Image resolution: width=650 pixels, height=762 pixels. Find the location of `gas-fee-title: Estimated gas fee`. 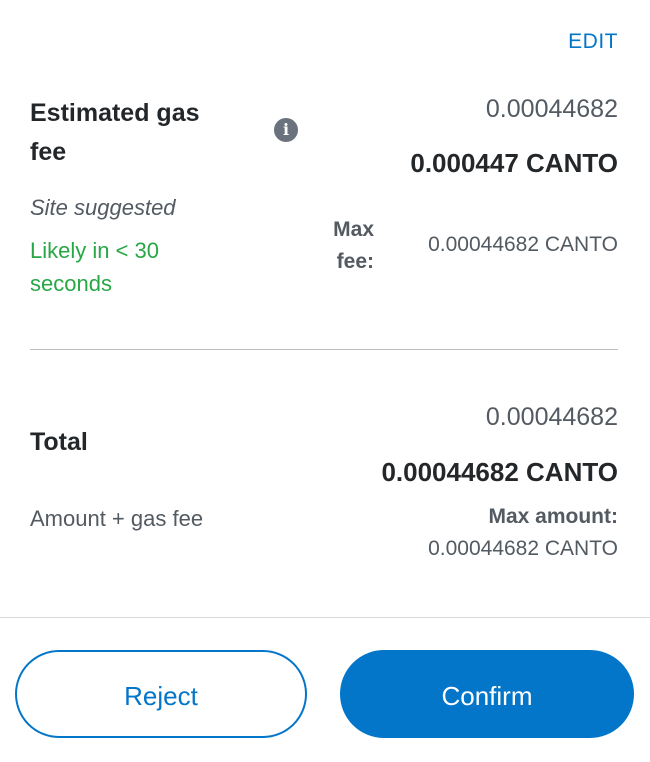

gas-fee-title: Estimated gas fee is located at coordinates (115, 133).